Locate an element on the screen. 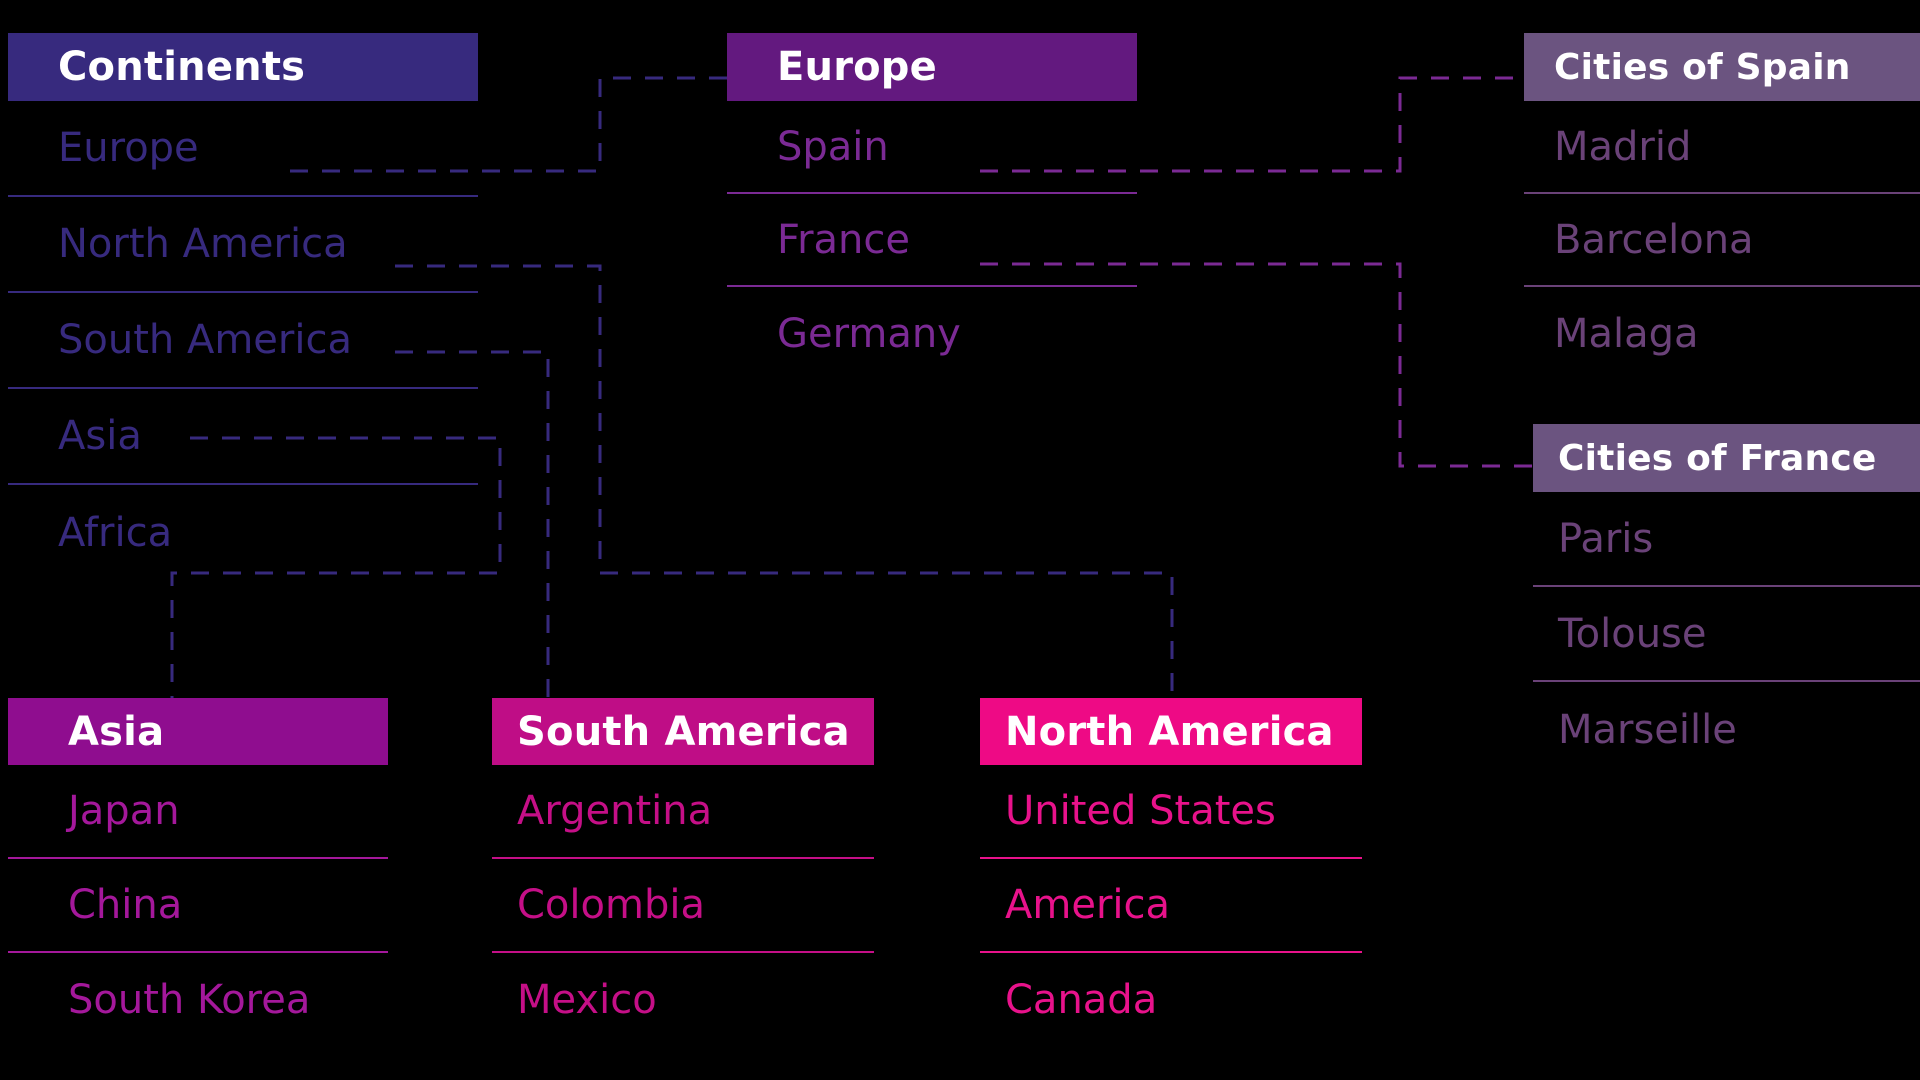 The width and height of the screenshot is (1920, 1080). panel-cities-of-spain-header: Cities of Spain is located at coordinates (1722, 67).